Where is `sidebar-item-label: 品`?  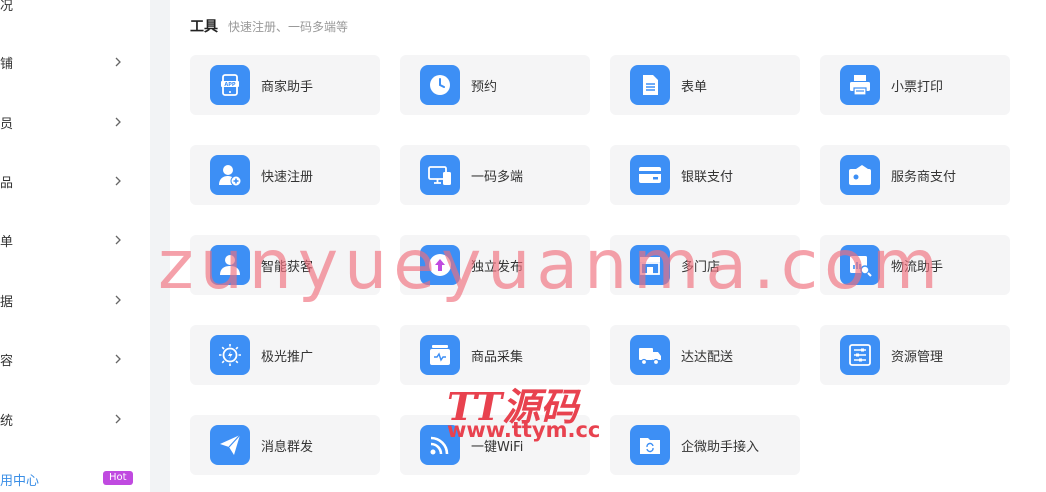
sidebar-item-label: 品 is located at coordinates (7, 183).